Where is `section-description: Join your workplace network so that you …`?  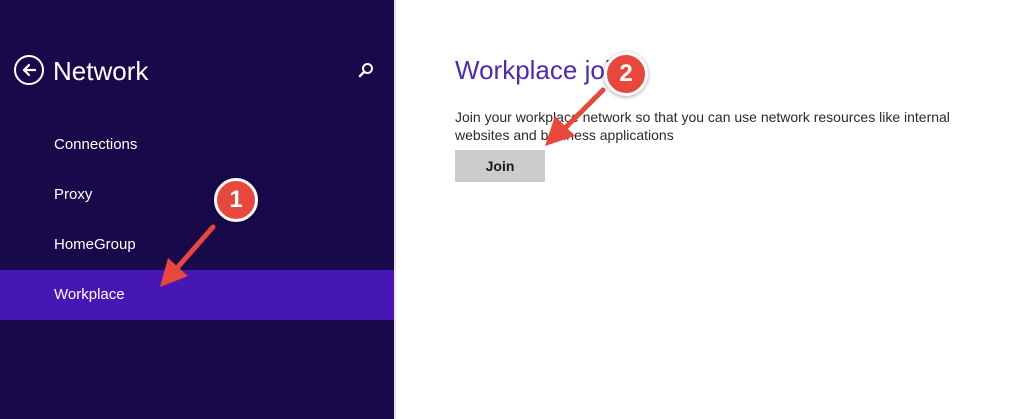
section-description: Join your workplace network so that you … is located at coordinates (702, 126).